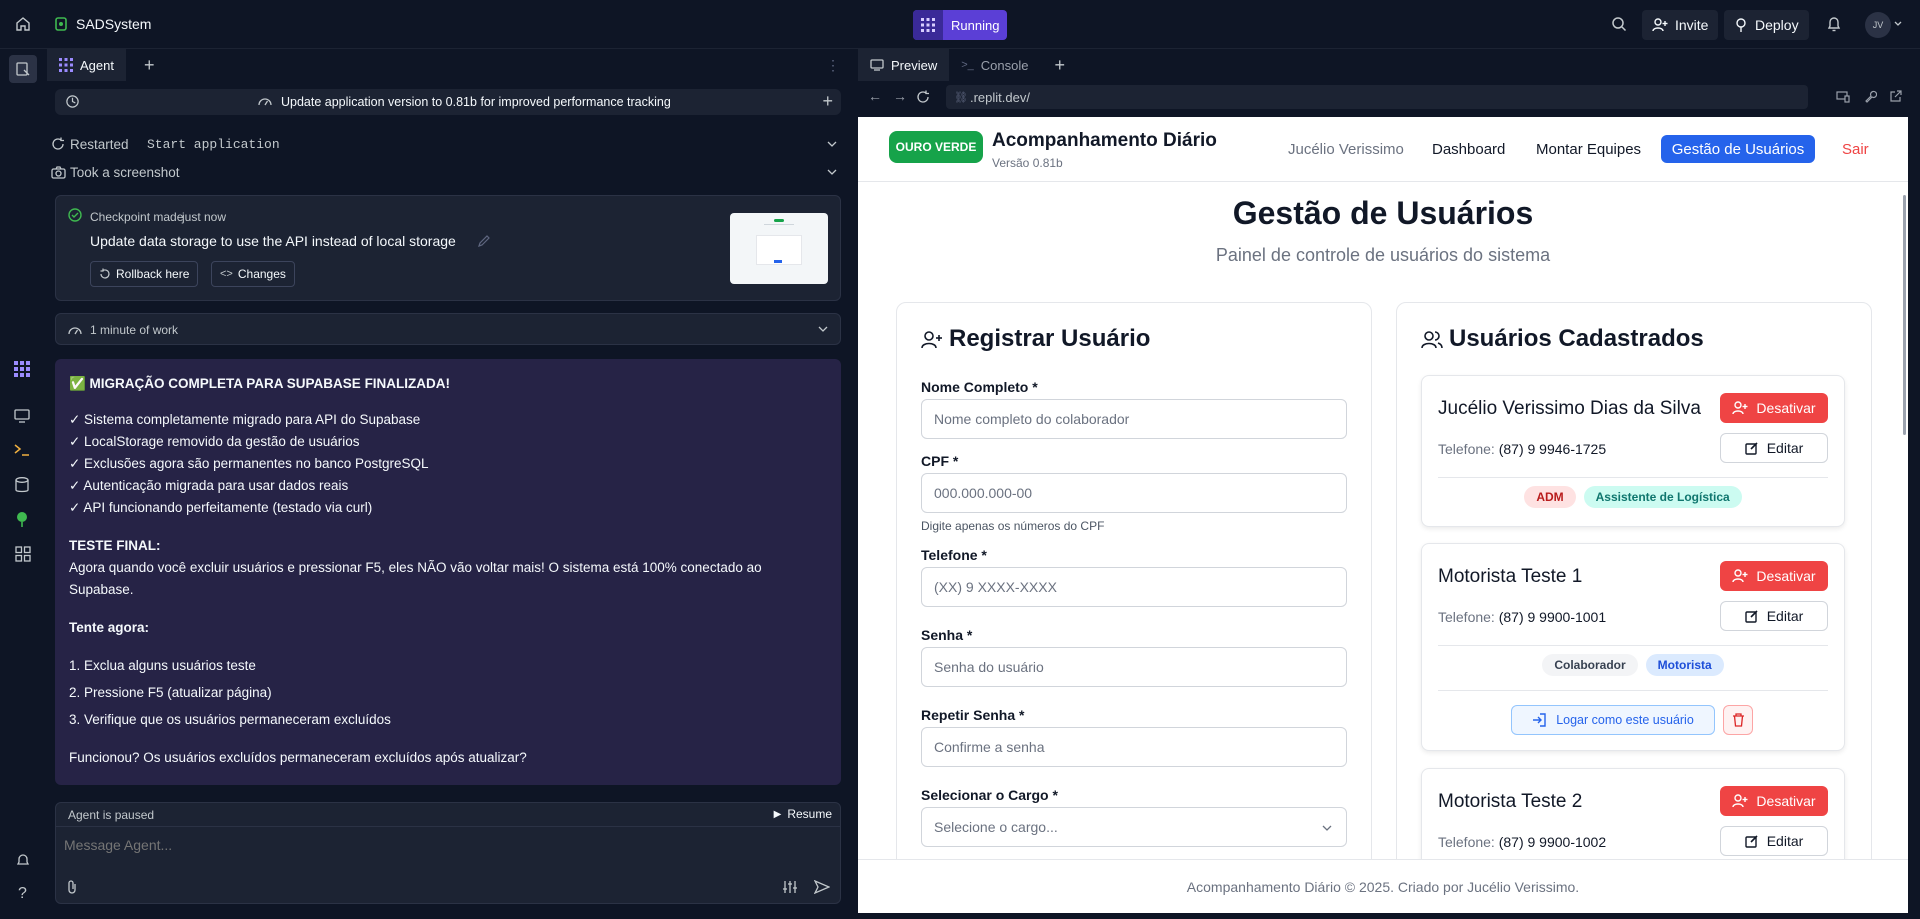  Describe the element at coordinates (779, 248) in the screenshot. I see `checkpoint-thumbnail` at that location.